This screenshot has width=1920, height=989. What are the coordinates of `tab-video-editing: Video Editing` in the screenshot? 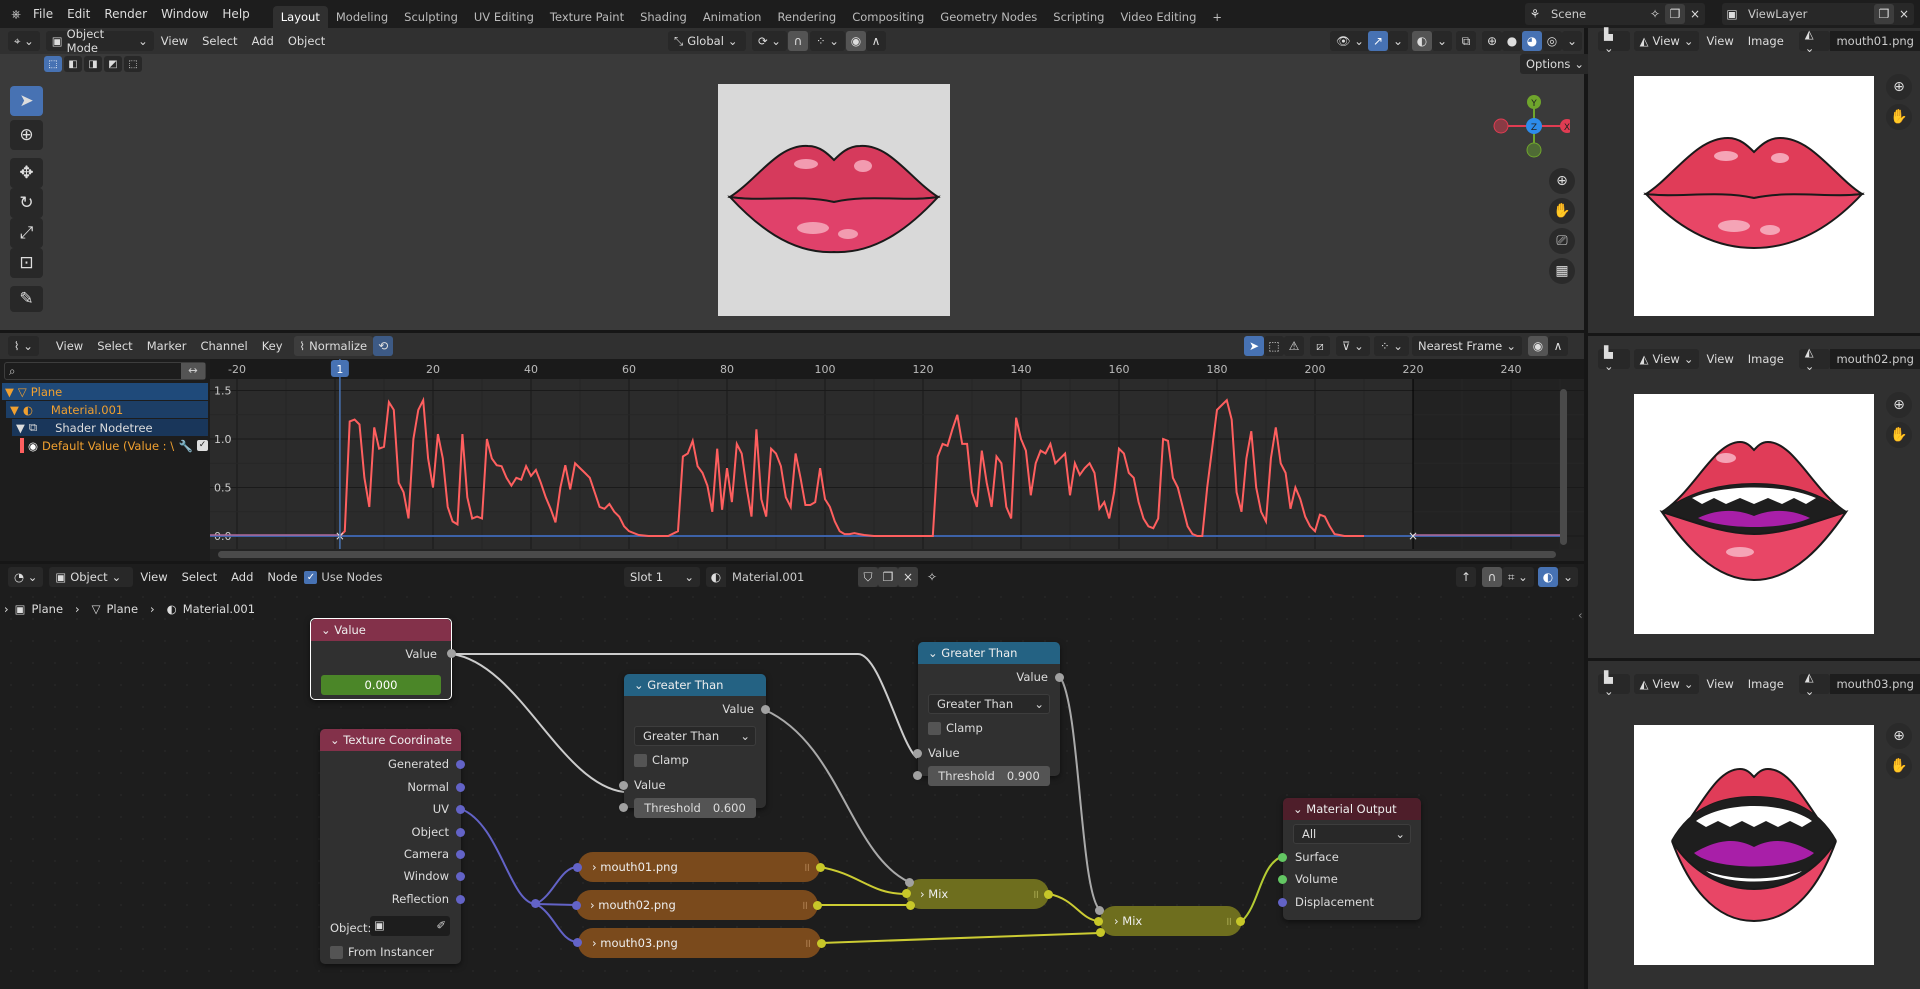 It's located at (1158, 17).